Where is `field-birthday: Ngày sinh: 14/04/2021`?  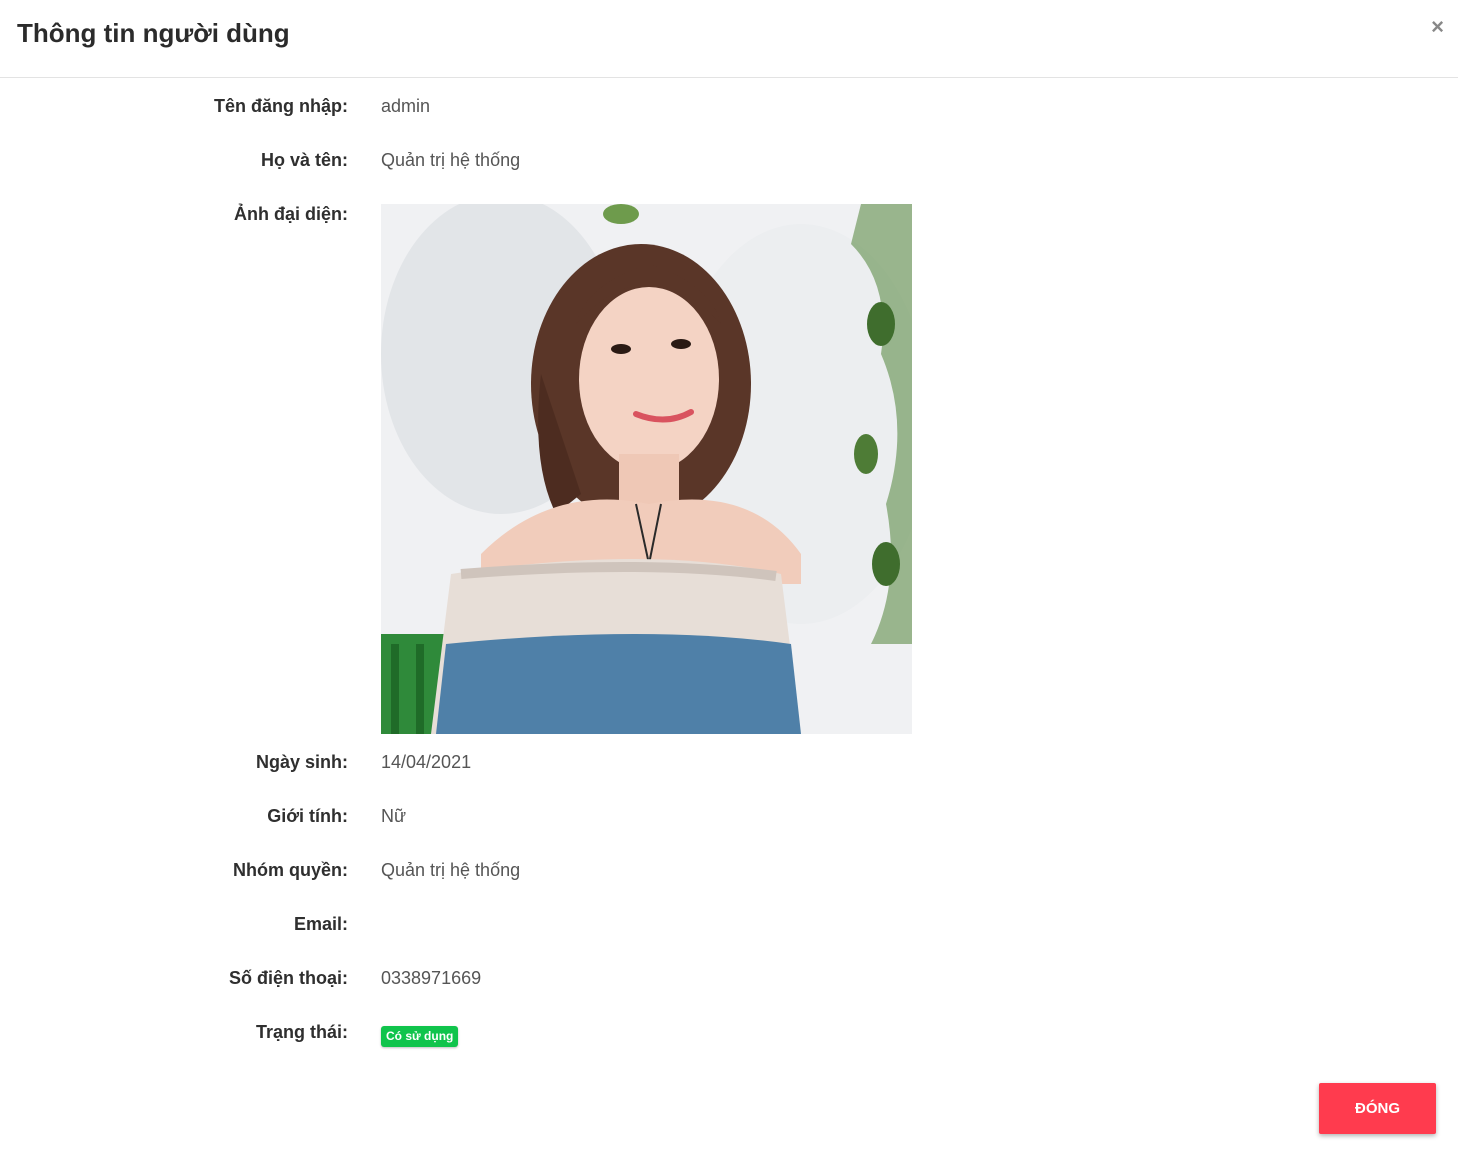
field-birthday: Ngày sinh: 14/04/2021 is located at coordinates (729, 767).